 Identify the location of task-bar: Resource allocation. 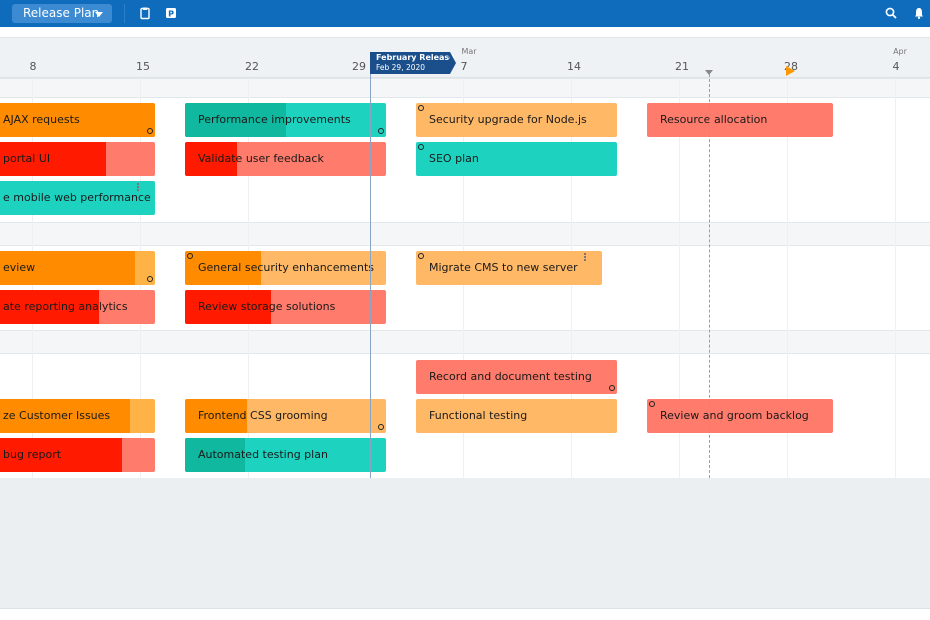
(740, 120).